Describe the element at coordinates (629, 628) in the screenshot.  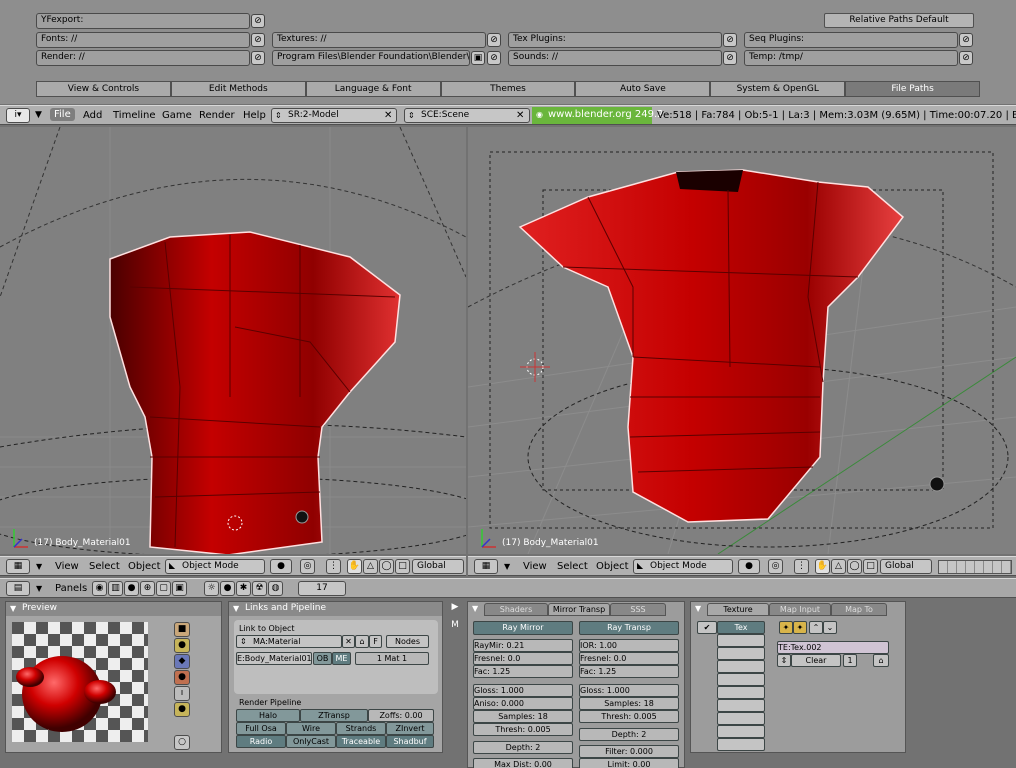
I see `ray-transp-button: Ray Transp` at that location.